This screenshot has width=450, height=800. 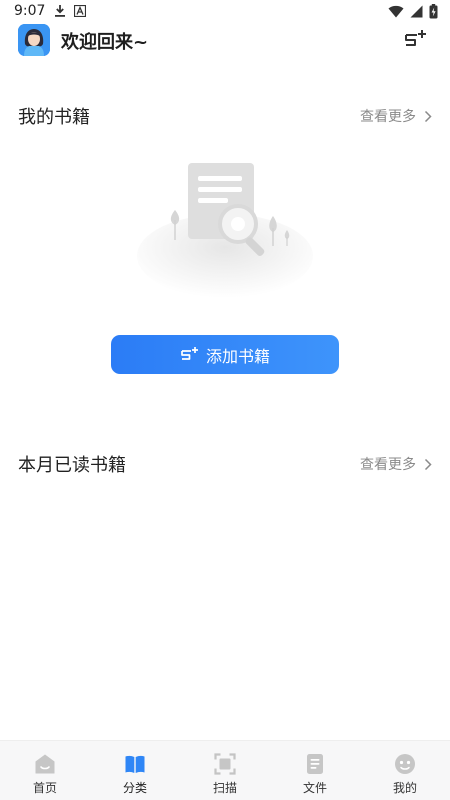 I want to click on add-book-button: 添加书籍, so click(x=225, y=354).